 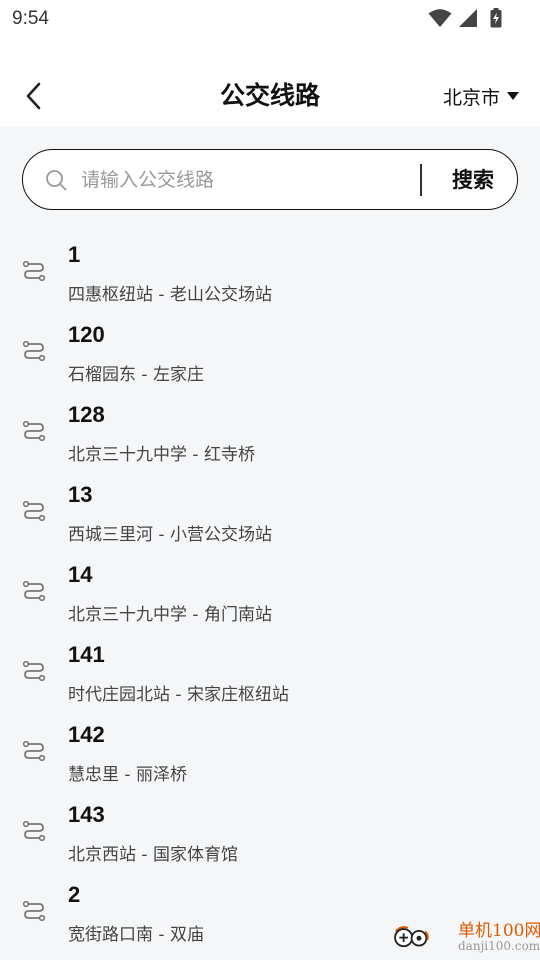 I want to click on list-item: 142 慧忠里 - 丽泽桥, so click(x=270, y=756).